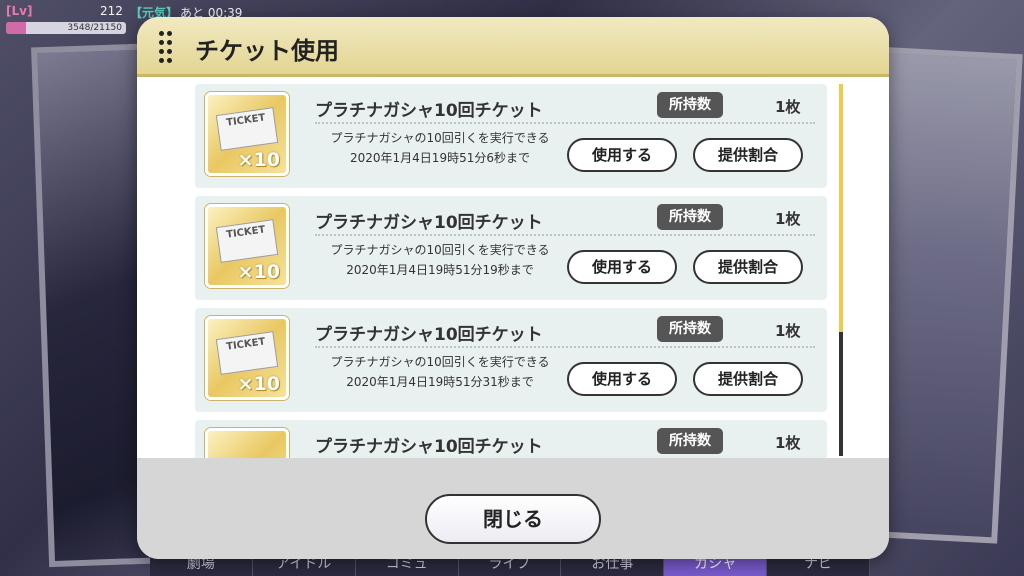  What do you see at coordinates (513, 519) in the screenshot?
I see `close-button: 閉じる` at bounding box center [513, 519].